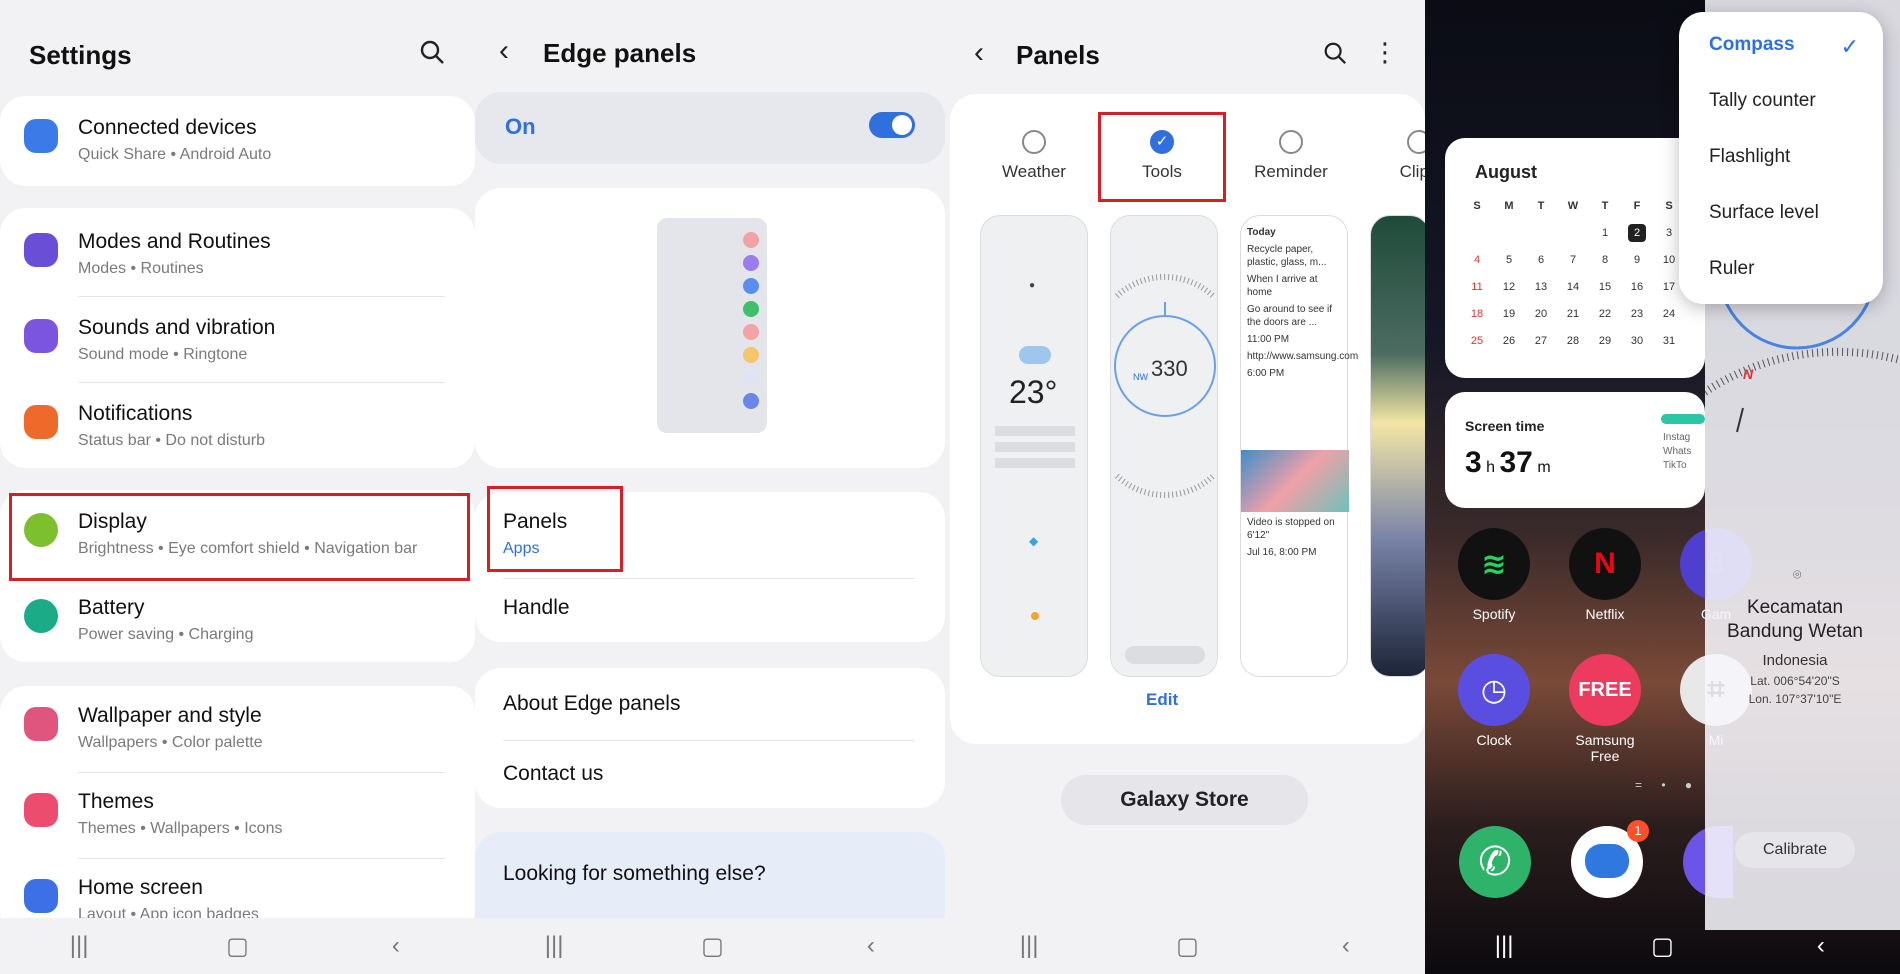 This screenshot has height=974, width=1900. I want to click on menu-item-surface: Surface level, so click(1764, 213).